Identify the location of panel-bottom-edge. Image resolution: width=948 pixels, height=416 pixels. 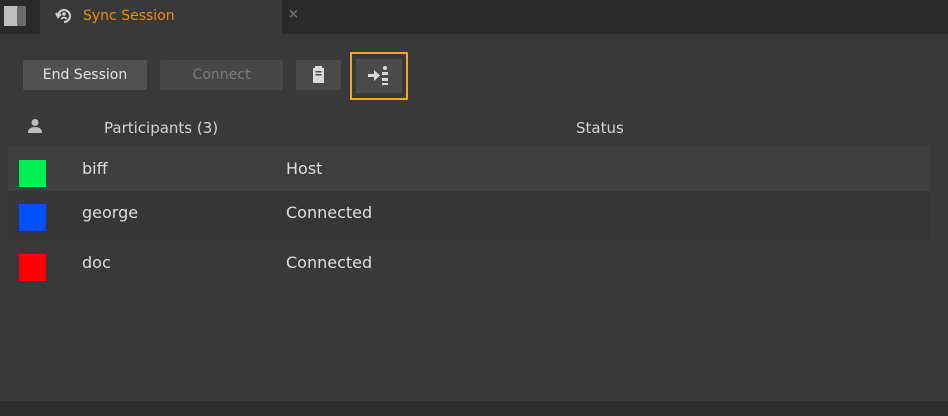
(474, 408).